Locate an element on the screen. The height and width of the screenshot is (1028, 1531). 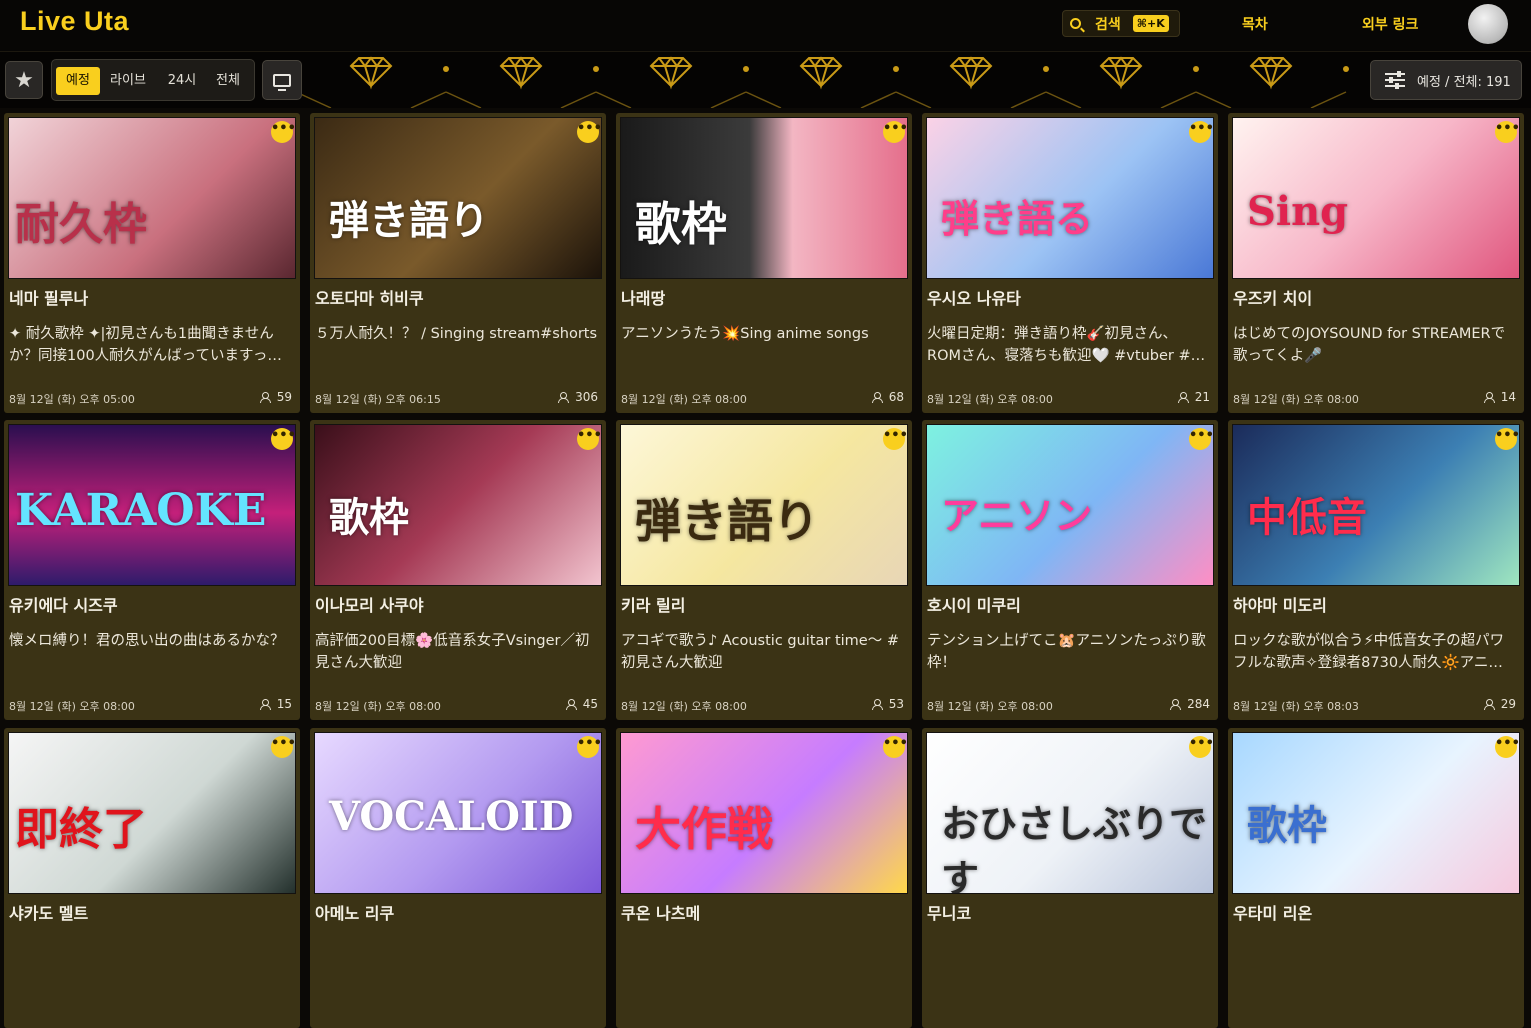
tab-upcoming: 예정 is located at coordinates (78, 81).